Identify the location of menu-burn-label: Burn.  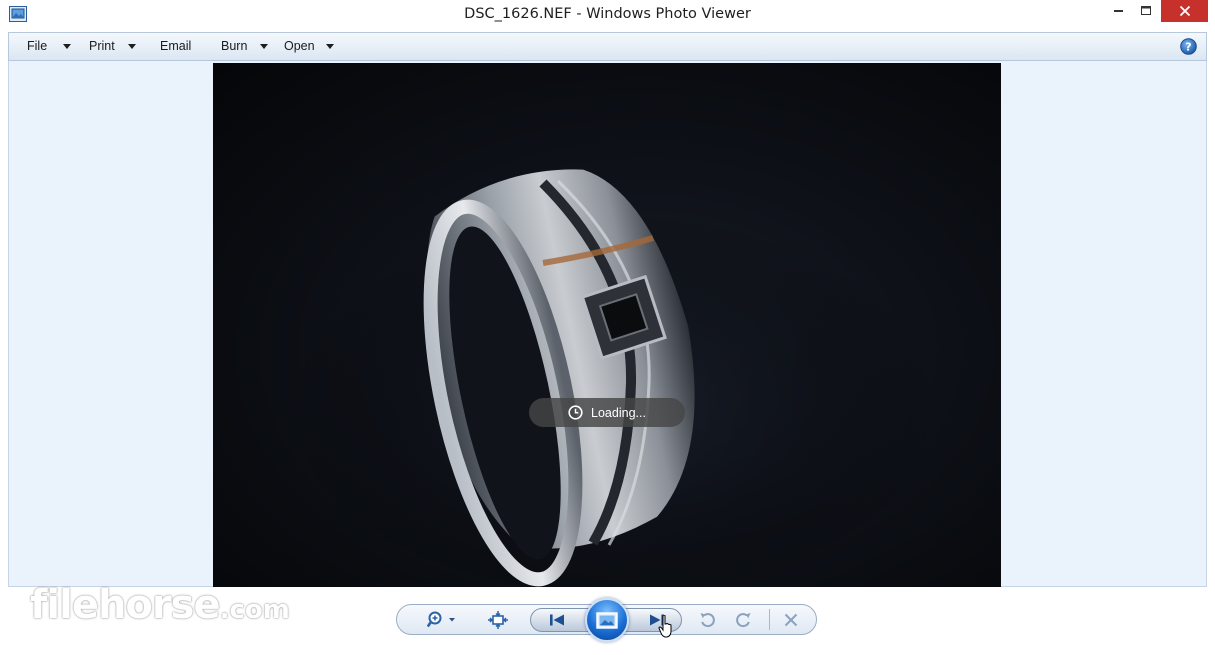
(234, 46).